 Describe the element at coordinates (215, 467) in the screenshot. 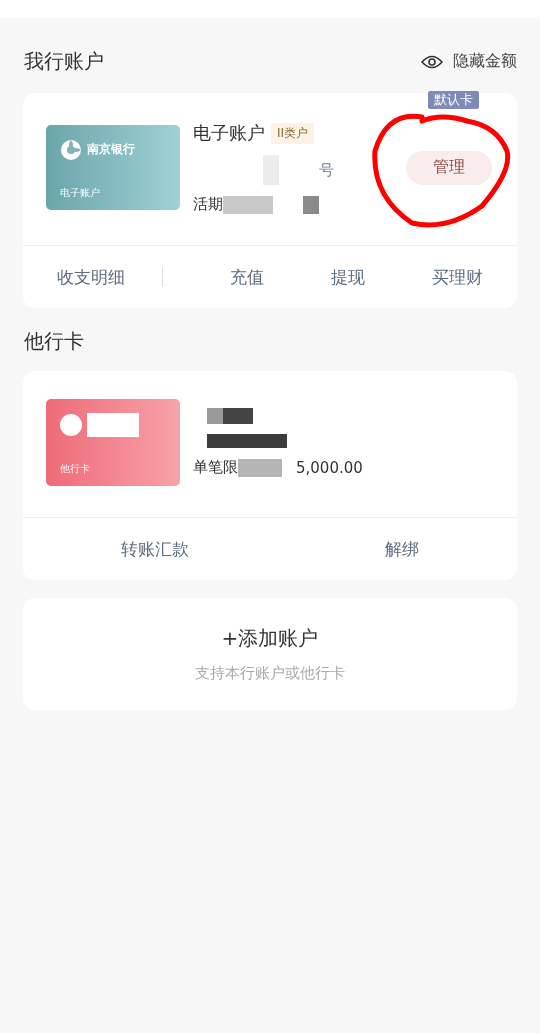

I see `limit-label-fragment: 单笔限` at that location.